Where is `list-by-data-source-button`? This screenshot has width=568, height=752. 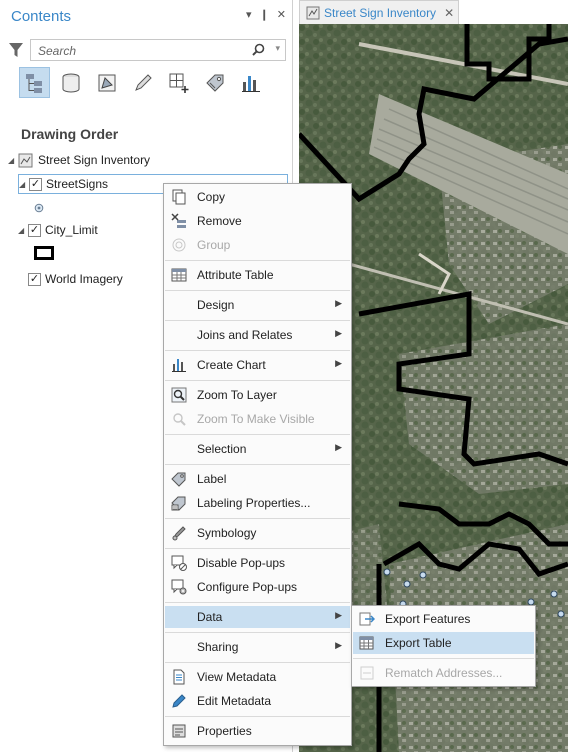 list-by-data-source-button is located at coordinates (70, 82).